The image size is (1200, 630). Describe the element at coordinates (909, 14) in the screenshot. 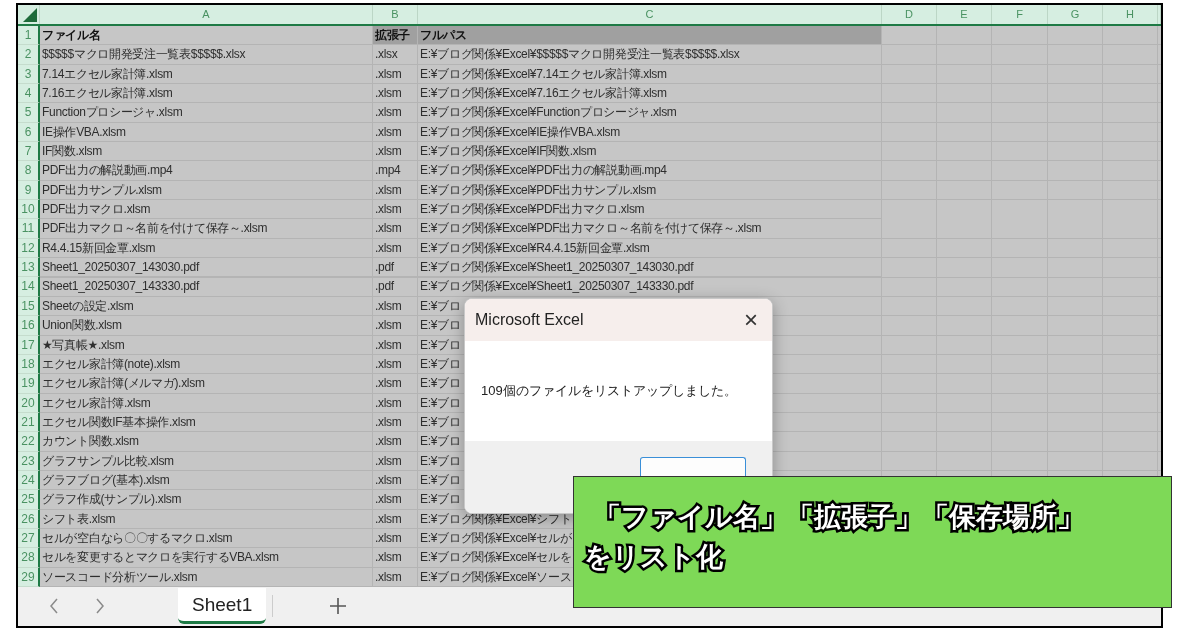

I see `column-header: D` at that location.